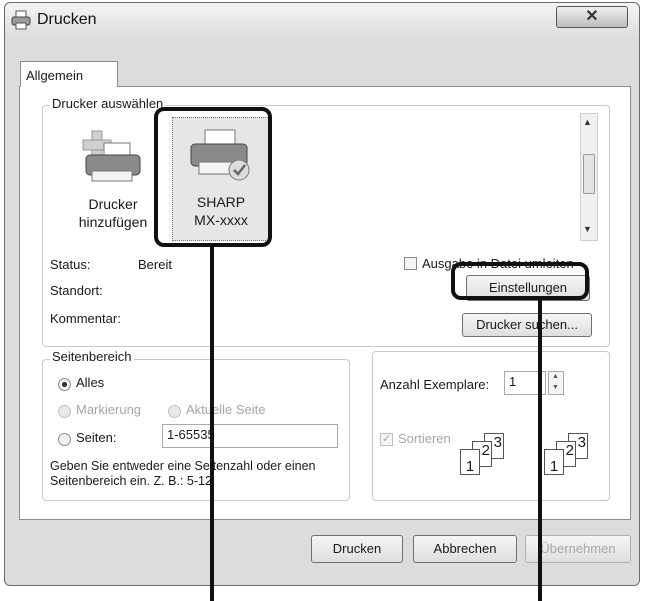  Describe the element at coordinates (212, 424) in the screenshot. I see `printer-callout-line` at that location.